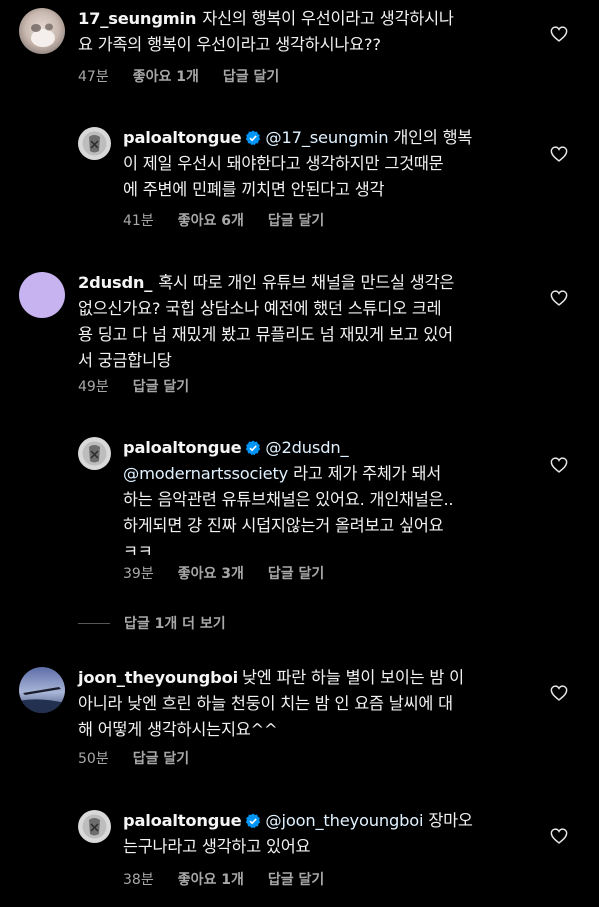 This screenshot has height=907, width=599. I want to click on username: 2dusdn_, so click(115, 282).